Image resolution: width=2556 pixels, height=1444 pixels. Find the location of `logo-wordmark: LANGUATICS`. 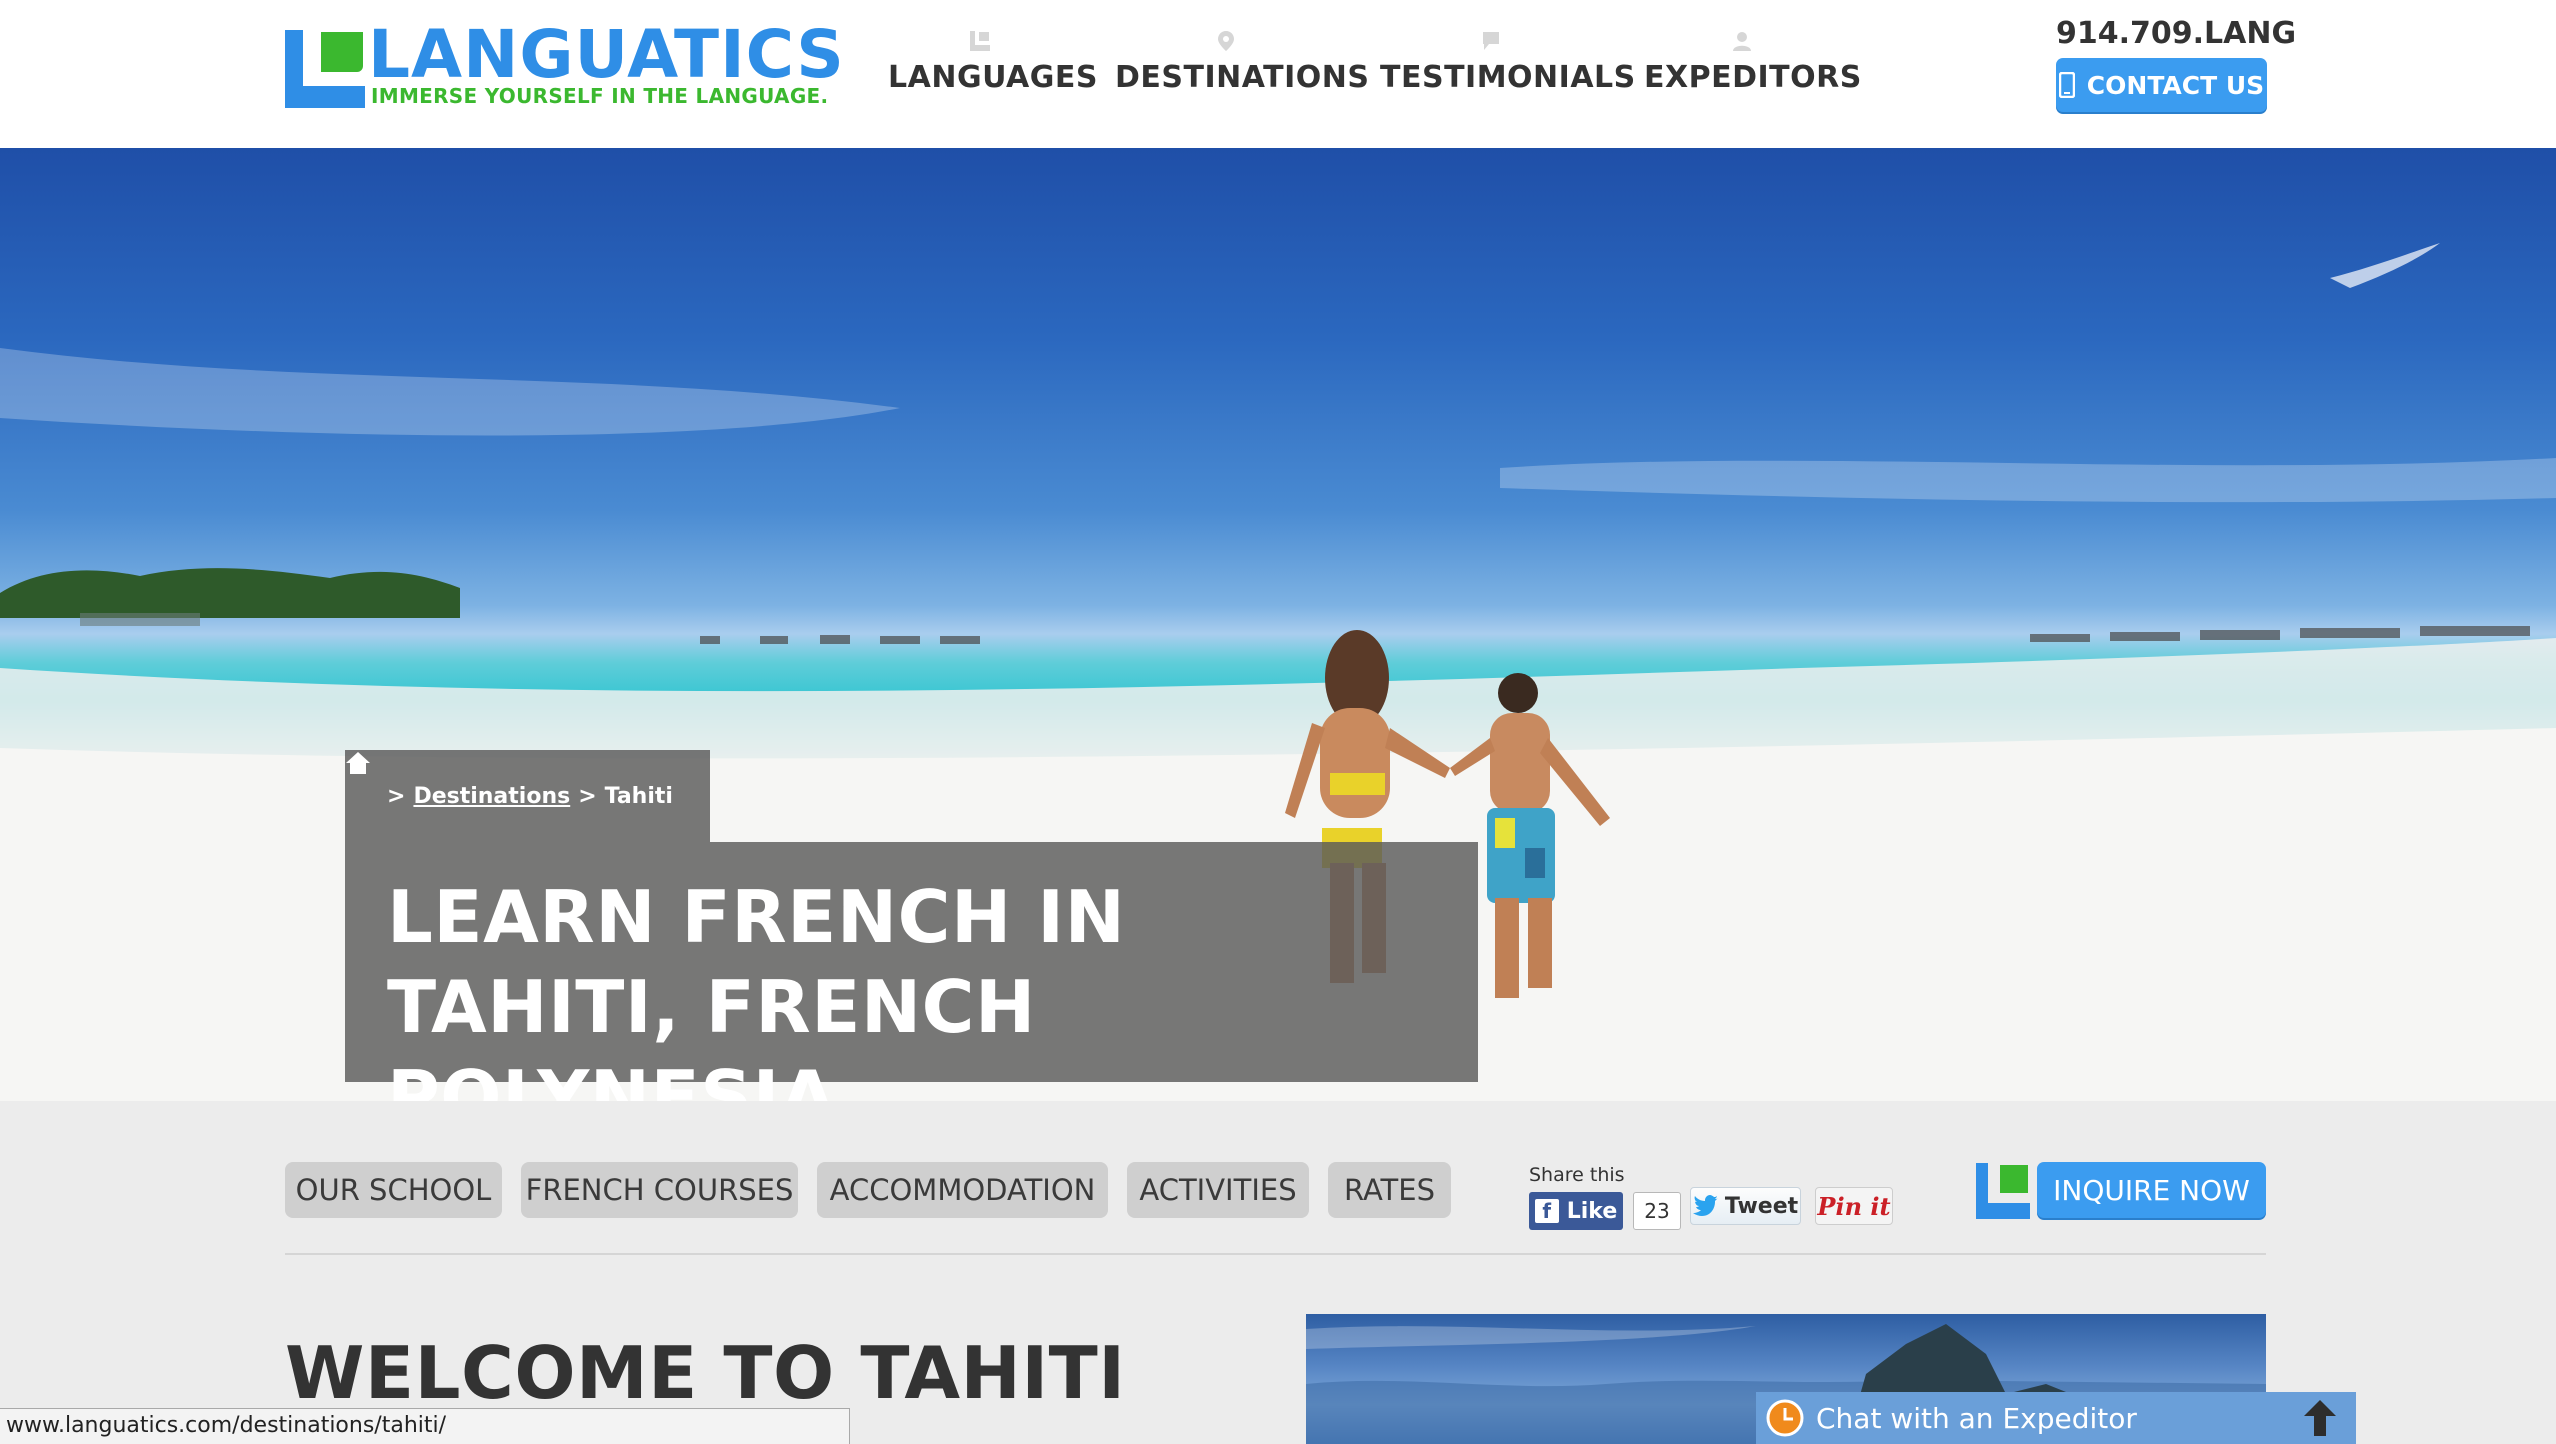

logo-wordmark: LANGUATICS is located at coordinates (606, 54).